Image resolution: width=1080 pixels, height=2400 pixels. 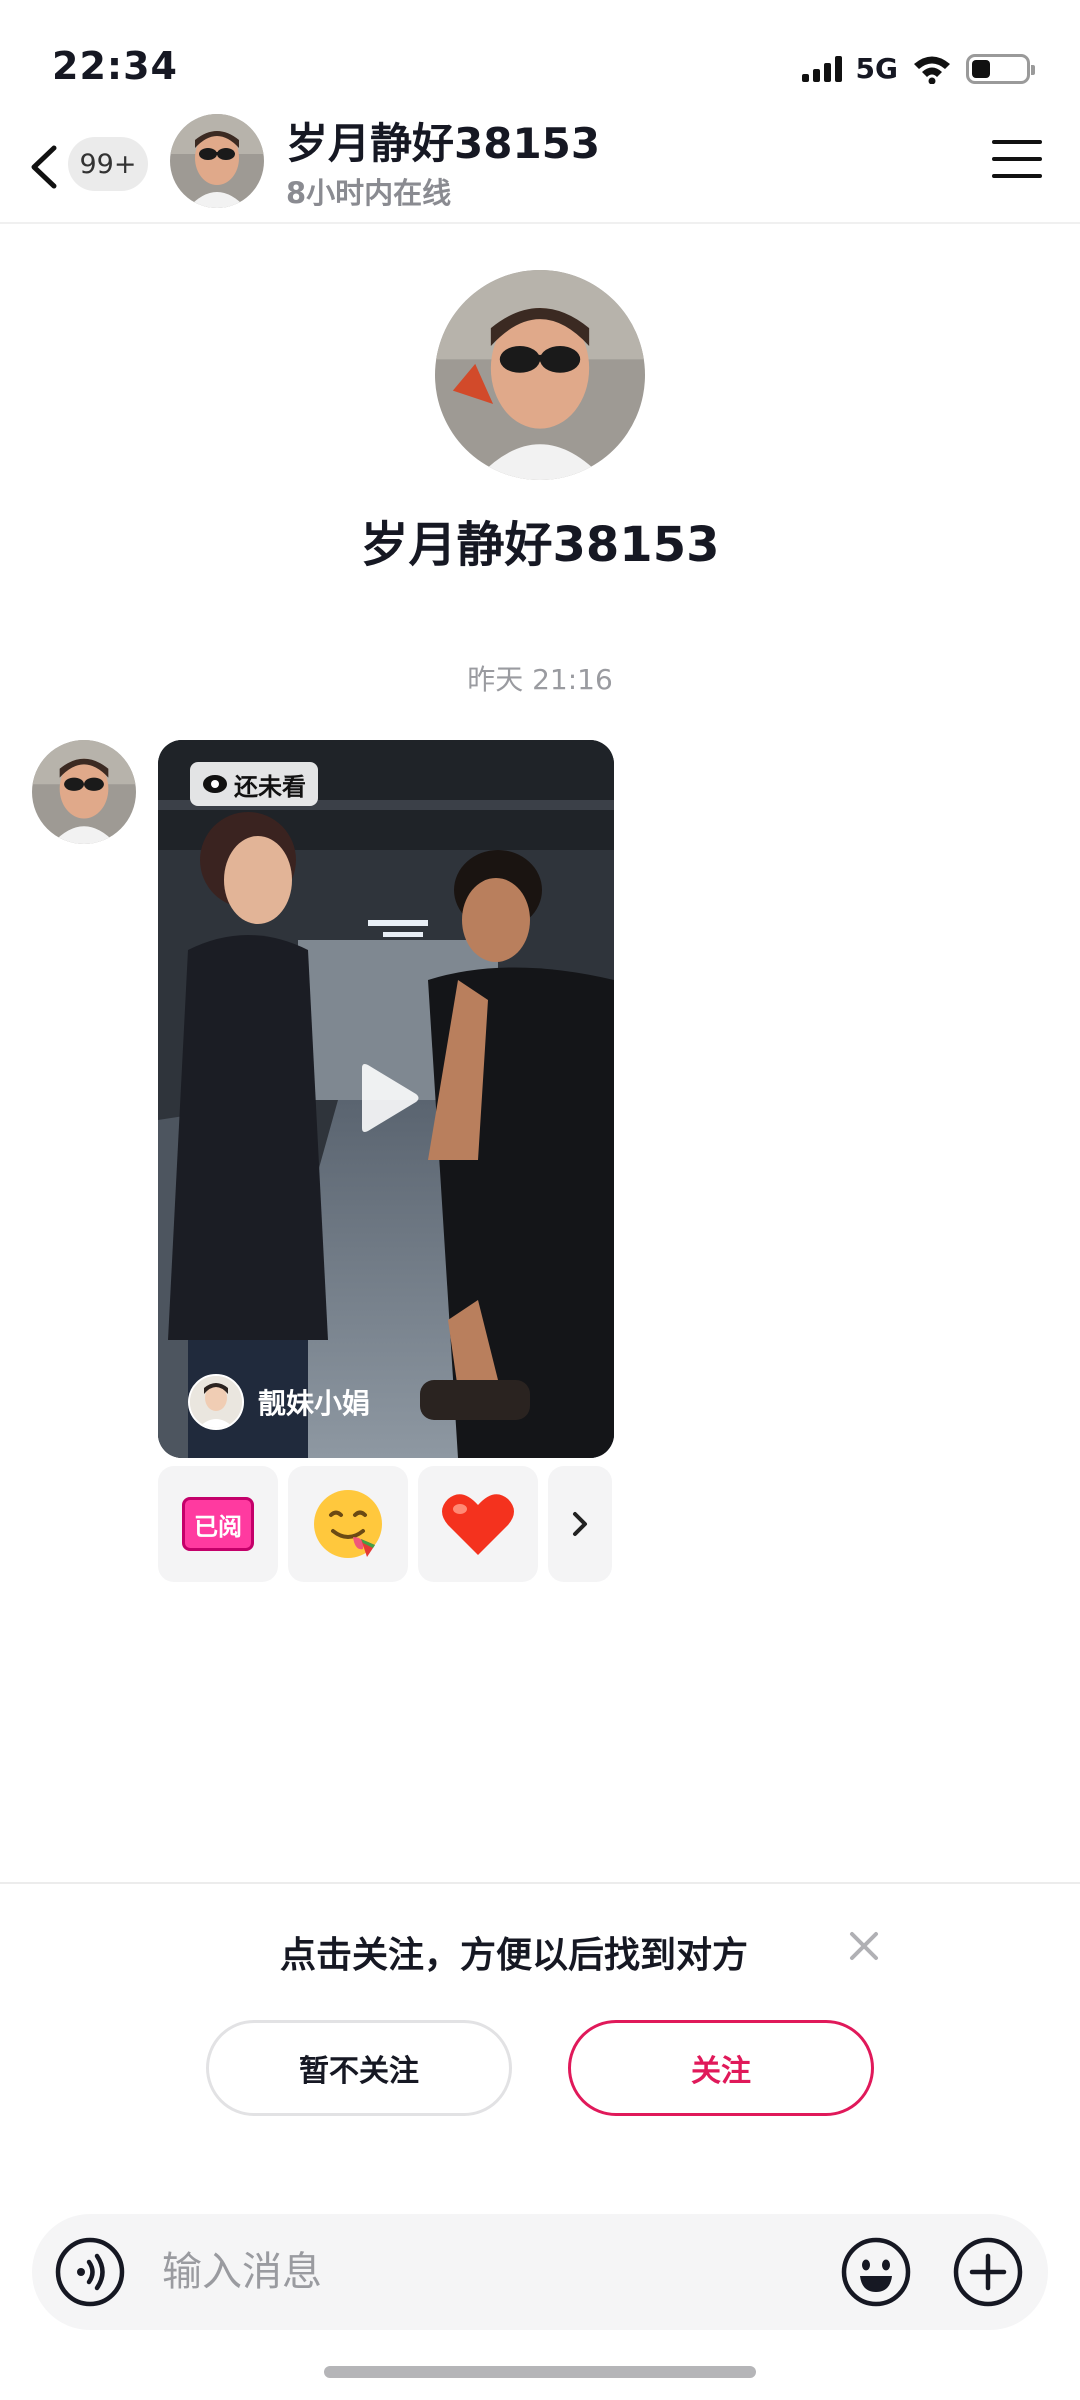 I want to click on quick-reactions: 已阅, so click(x=385, y=1524).